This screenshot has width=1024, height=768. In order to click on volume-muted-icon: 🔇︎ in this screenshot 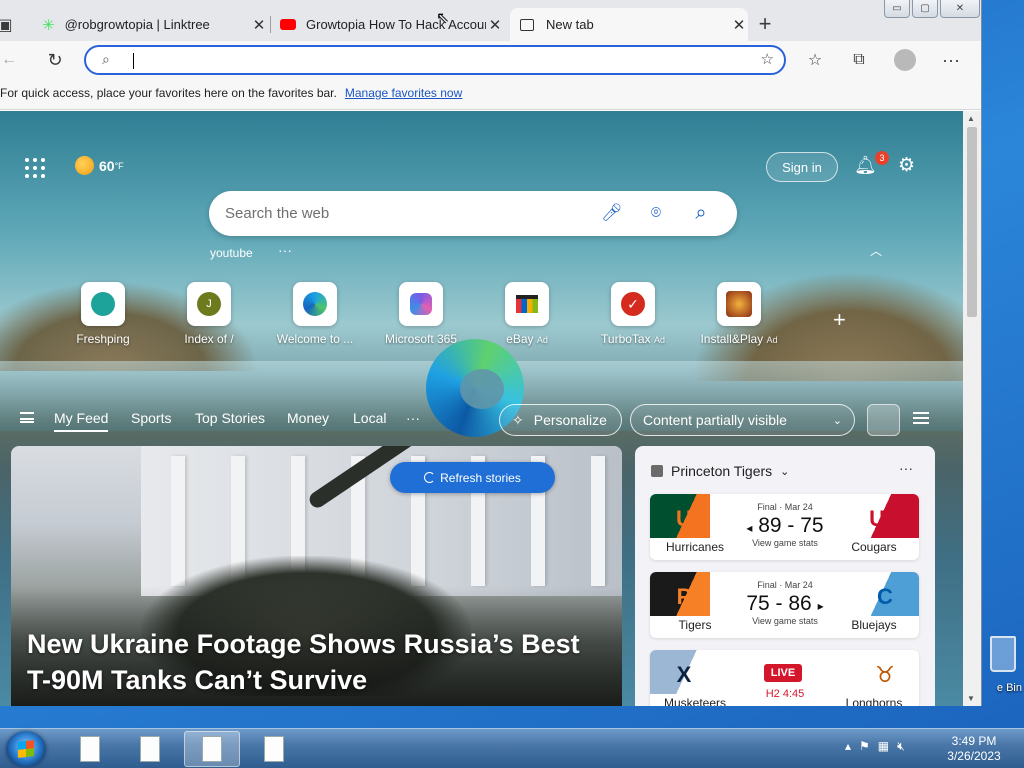, I will do `click(901, 746)`.